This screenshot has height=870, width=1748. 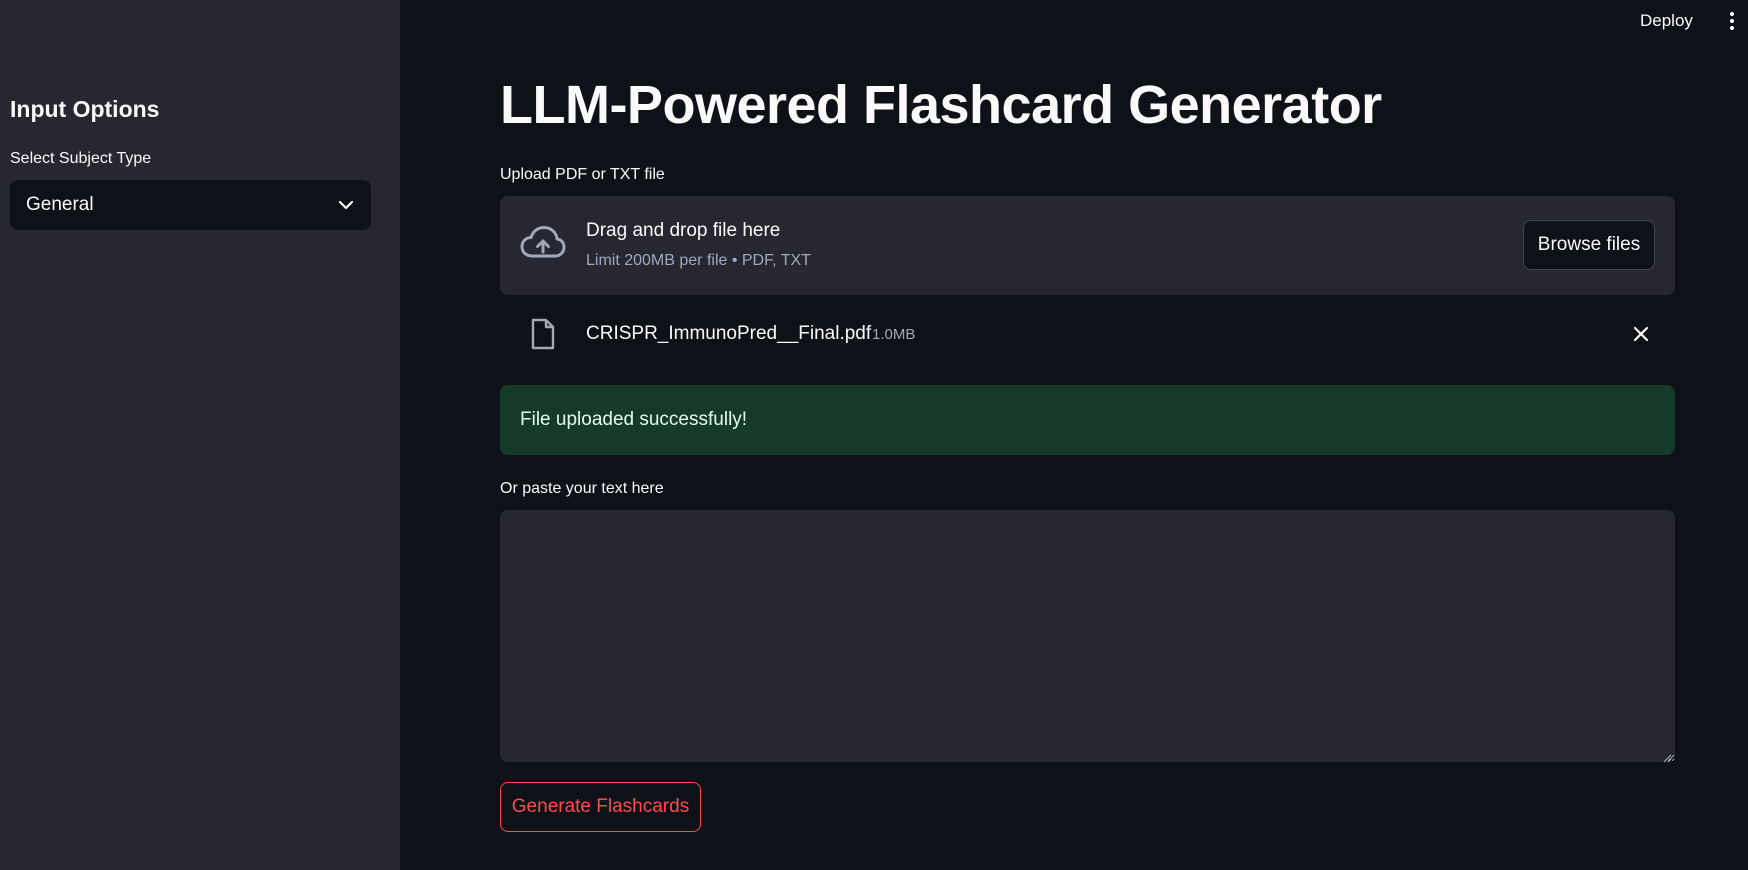 What do you see at coordinates (683, 230) in the screenshot?
I see `drop-title: Drag and drop file here` at bounding box center [683, 230].